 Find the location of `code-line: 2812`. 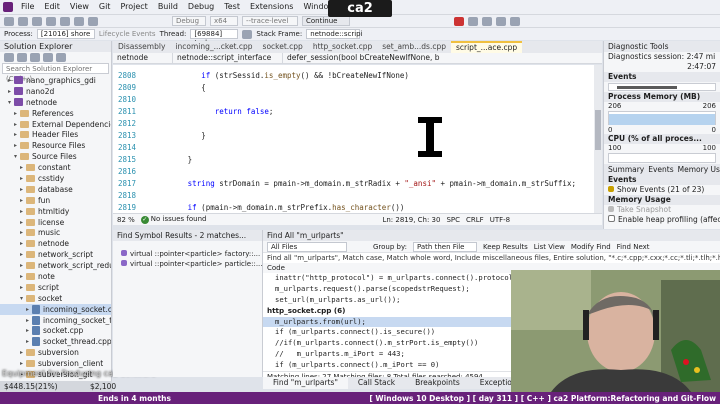

code-line: 2812 is located at coordinates (353, 123).